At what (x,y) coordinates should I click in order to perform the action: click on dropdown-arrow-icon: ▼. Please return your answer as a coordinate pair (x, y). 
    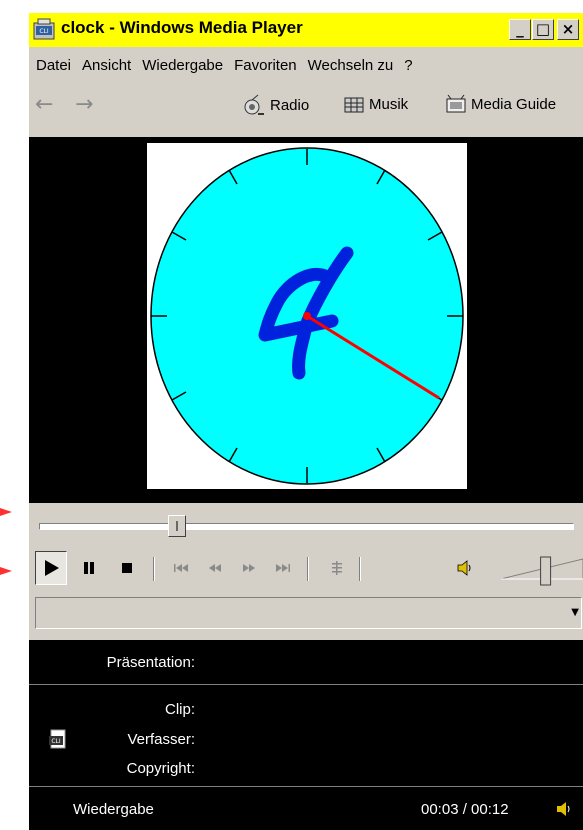
    Looking at the image, I should click on (575, 612).